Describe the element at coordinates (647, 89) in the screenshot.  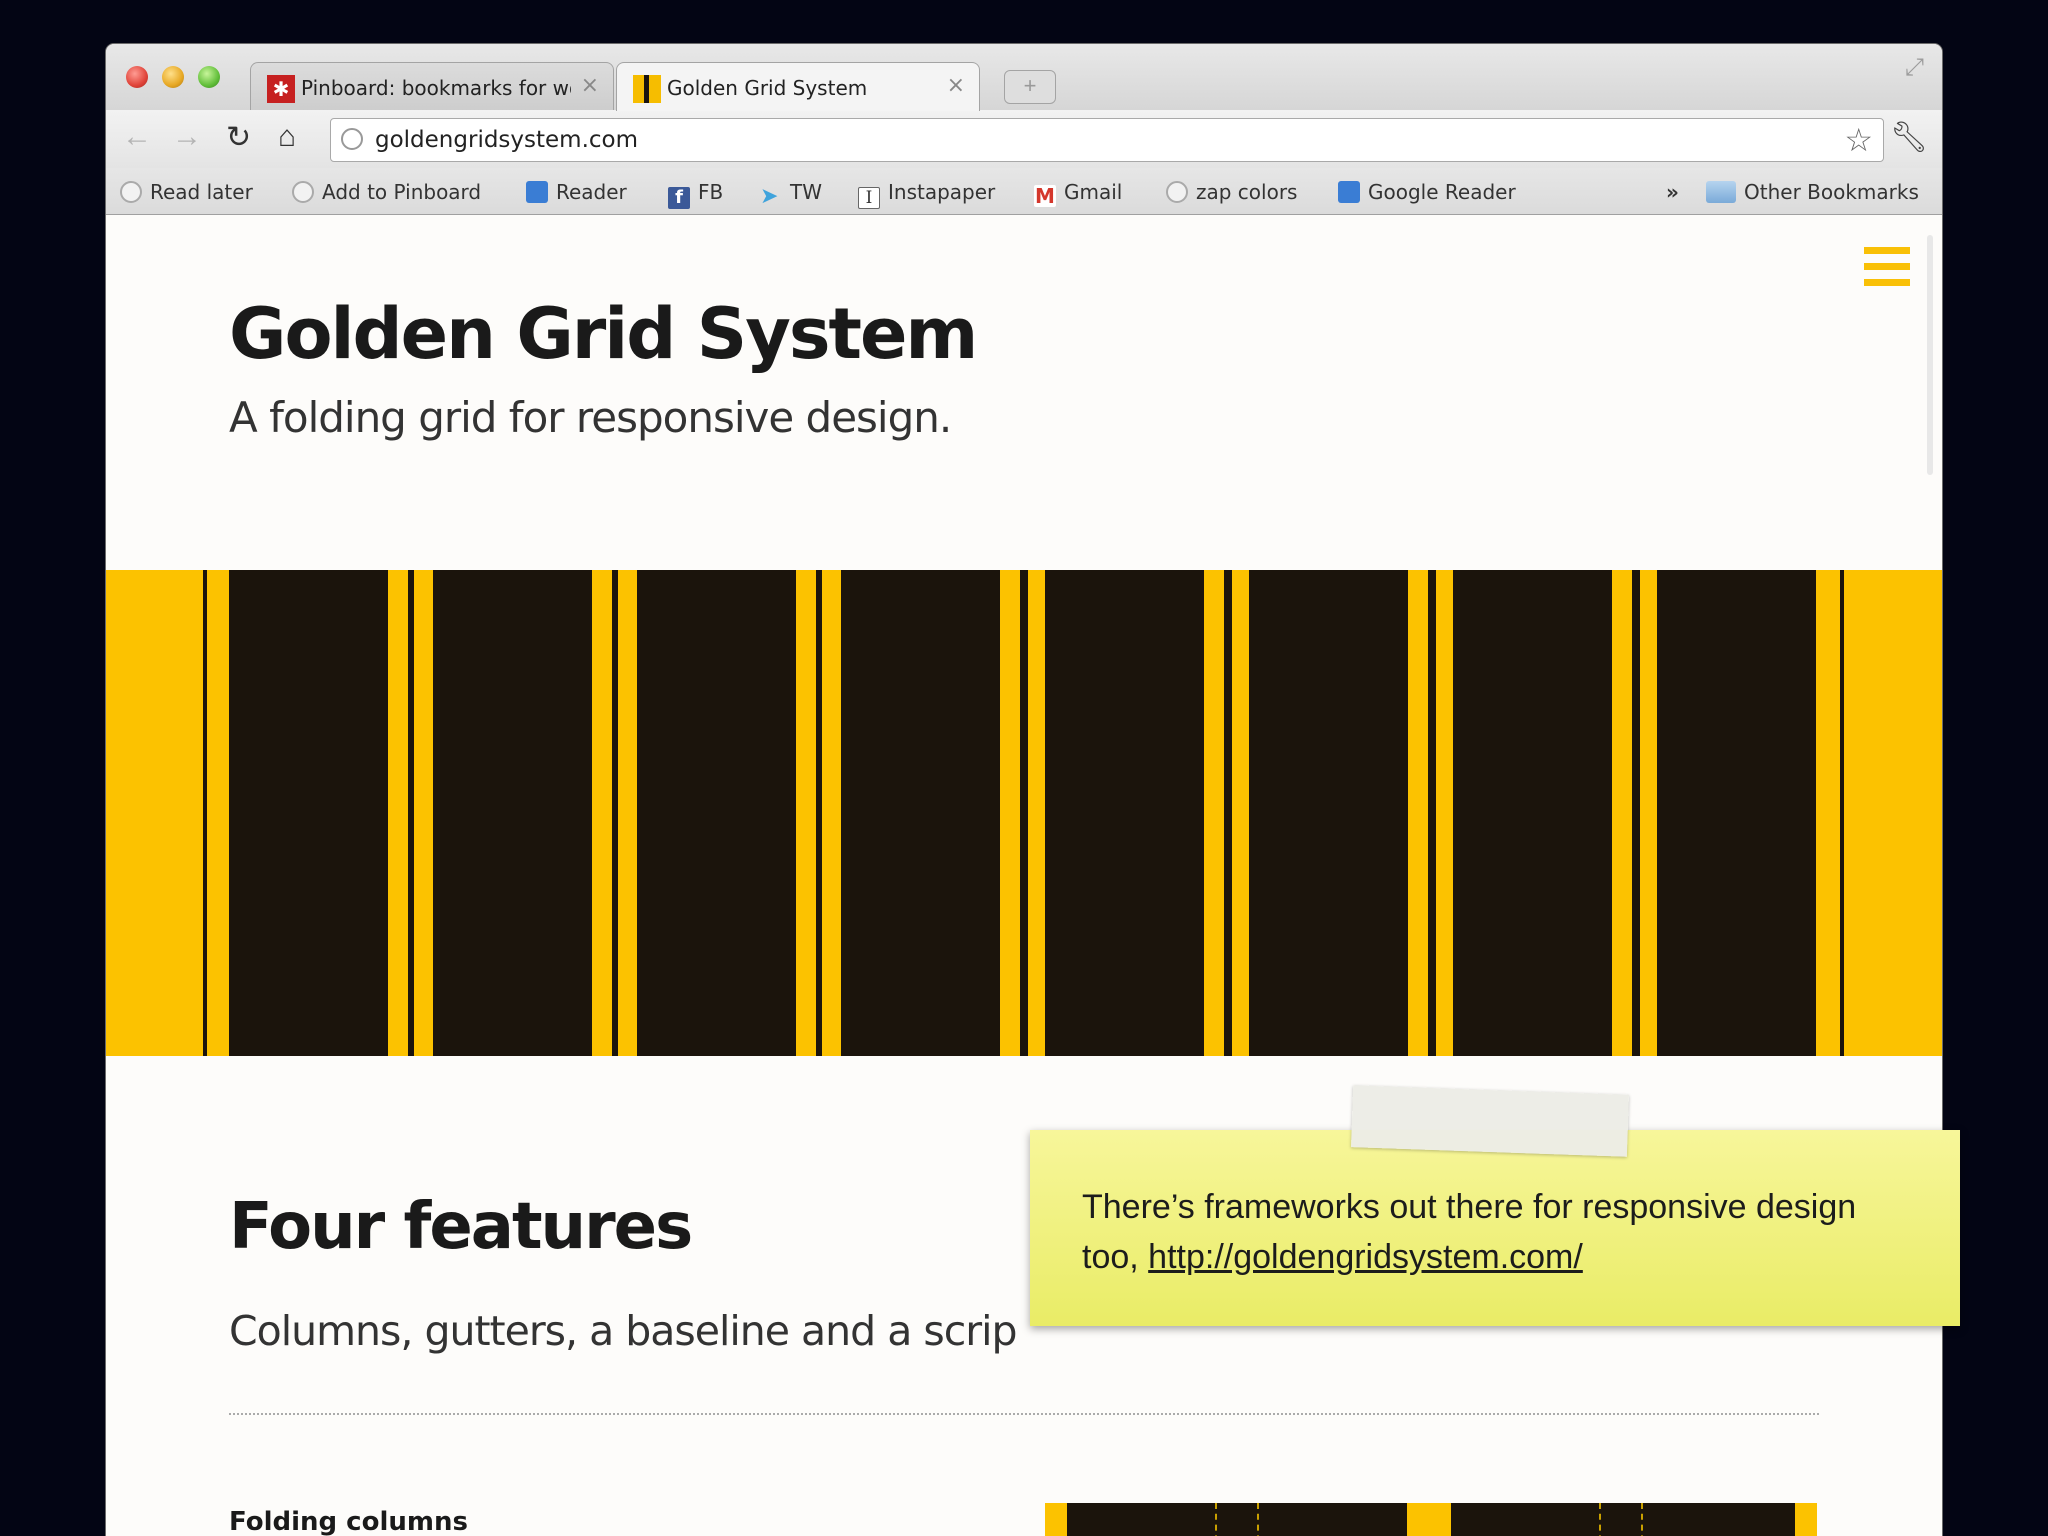
I see `golden-grid-icon` at that location.